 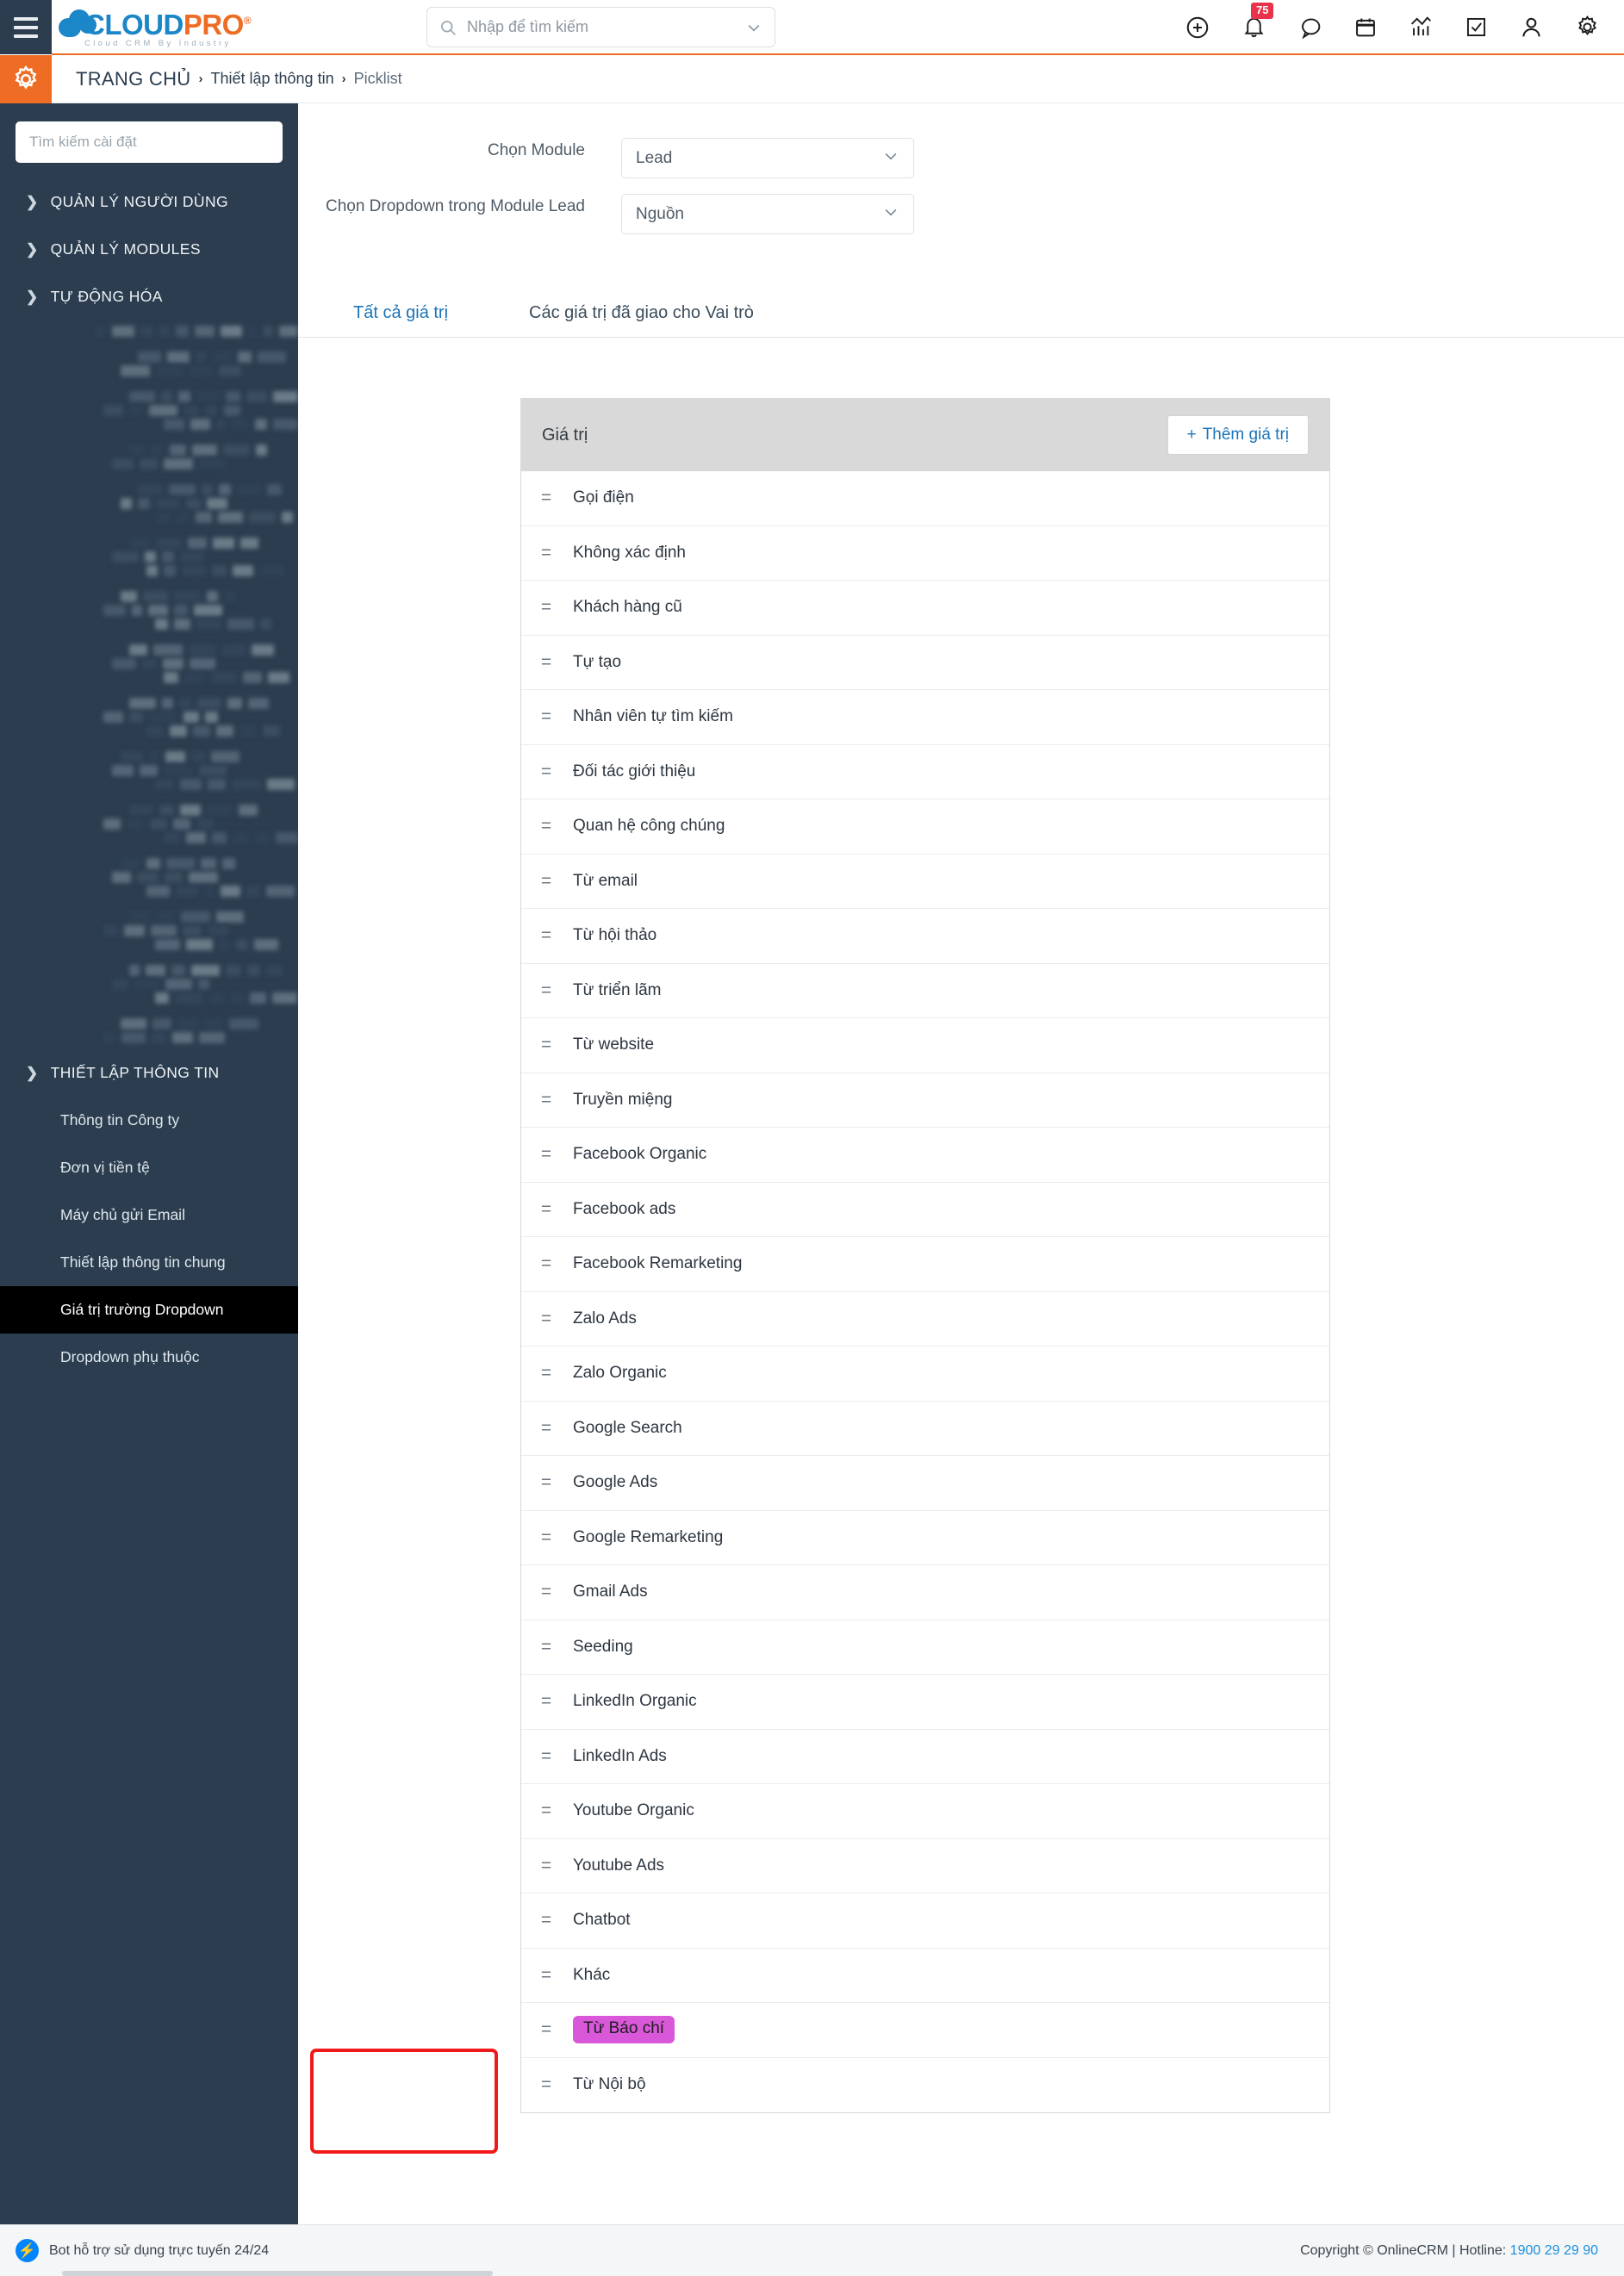 I want to click on value-row: = Google Search, so click(x=925, y=1429).